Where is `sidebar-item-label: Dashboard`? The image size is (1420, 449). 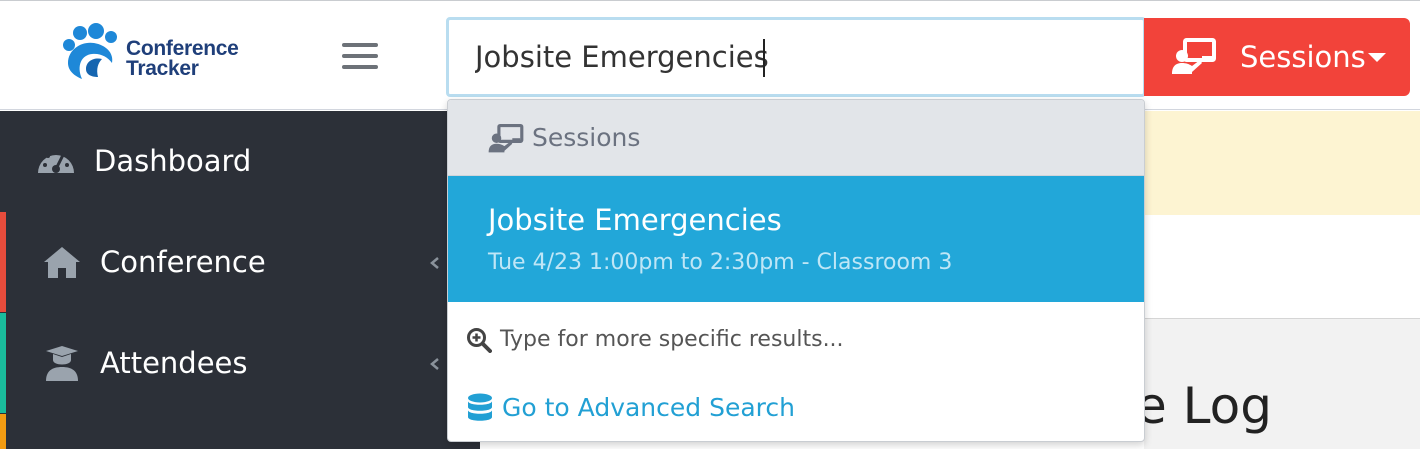 sidebar-item-label: Dashboard is located at coordinates (173, 161).